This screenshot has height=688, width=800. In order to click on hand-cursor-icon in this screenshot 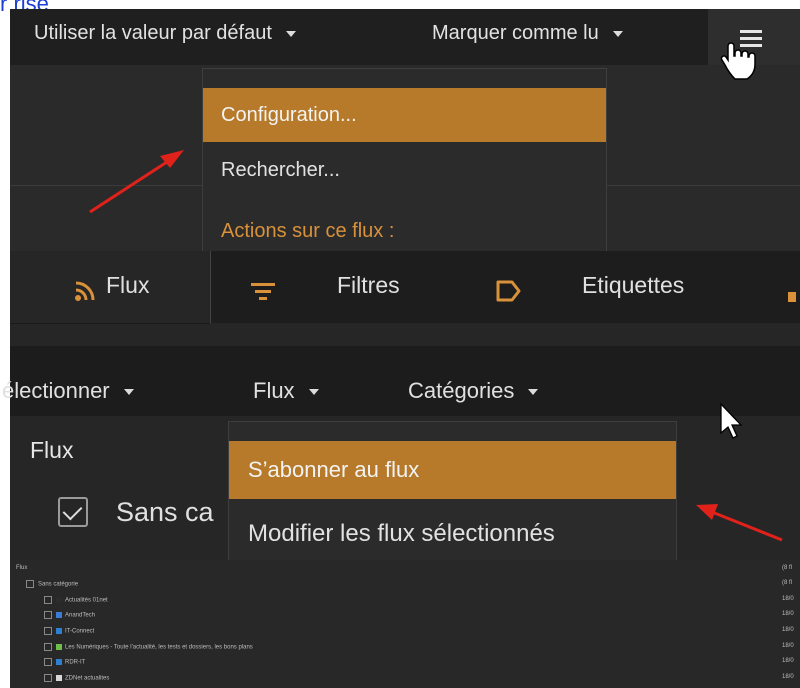, I will do `click(738, 61)`.